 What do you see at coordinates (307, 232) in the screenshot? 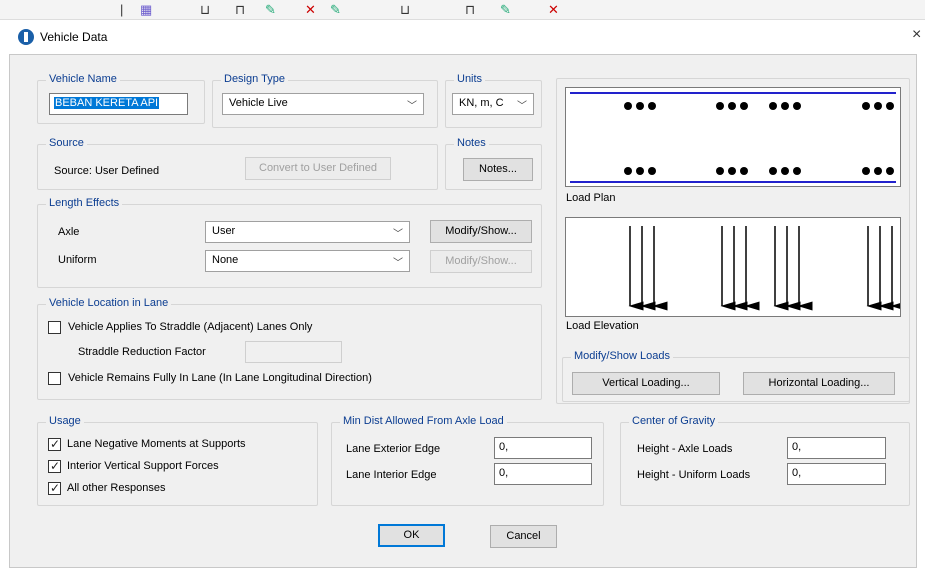
I see `axle-select: User ﹀` at bounding box center [307, 232].